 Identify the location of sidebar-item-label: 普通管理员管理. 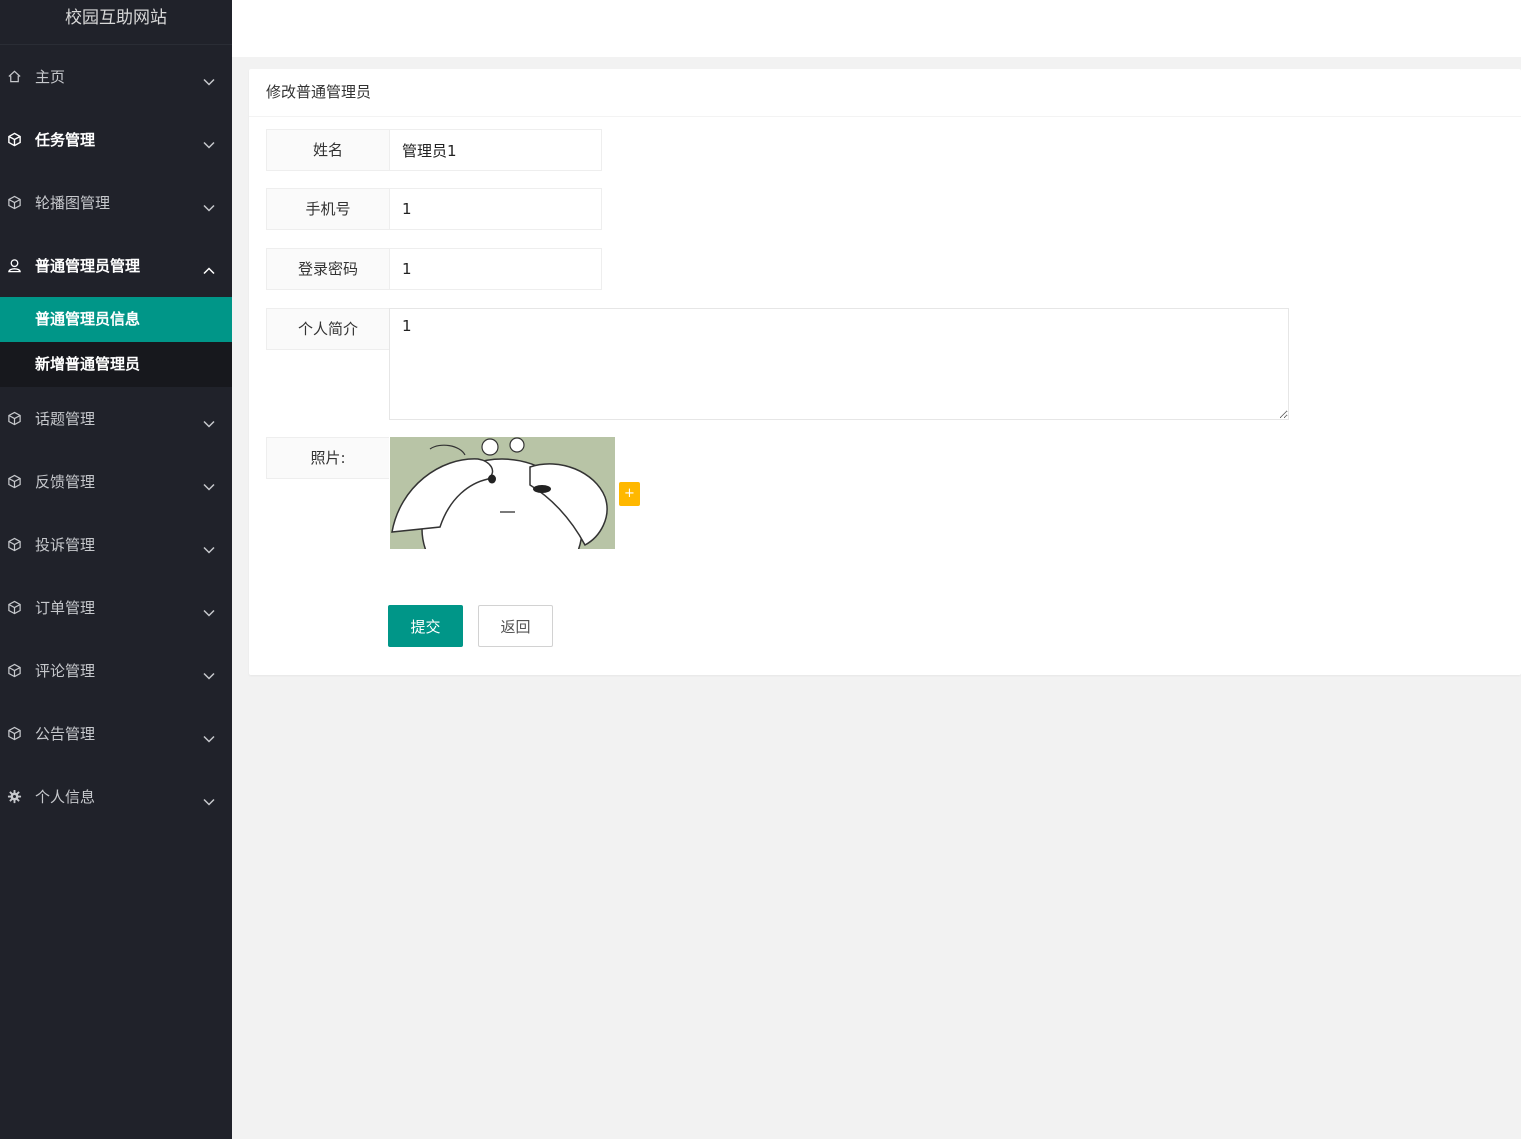
(88, 266).